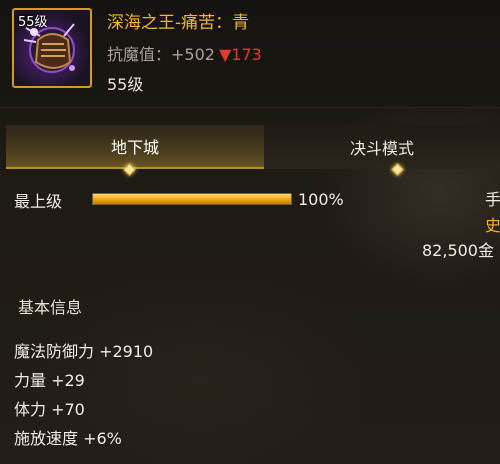  I want to click on stat-magic-defense: 魔法防御力 +2910, so click(84, 351).